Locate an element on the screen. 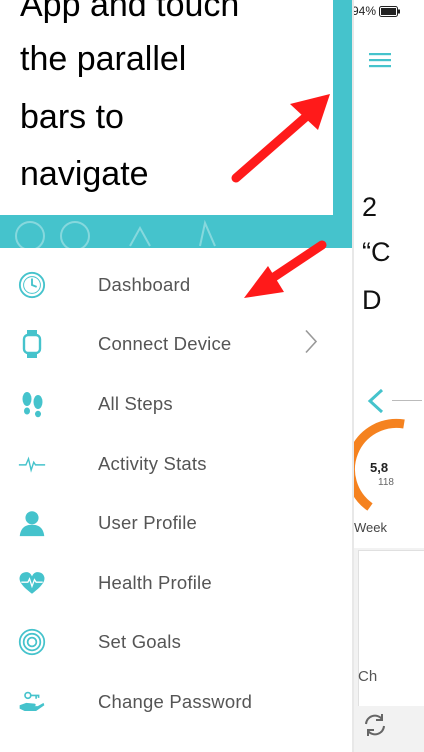 This screenshot has height=752, width=424. menu-label-change-password: Change Password is located at coordinates (175, 701).